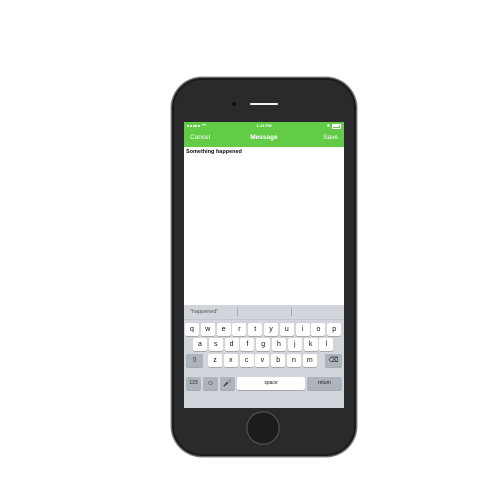 This screenshot has height=500, width=500. What do you see at coordinates (302, 329) in the screenshot?
I see `key-i: i` at bounding box center [302, 329].